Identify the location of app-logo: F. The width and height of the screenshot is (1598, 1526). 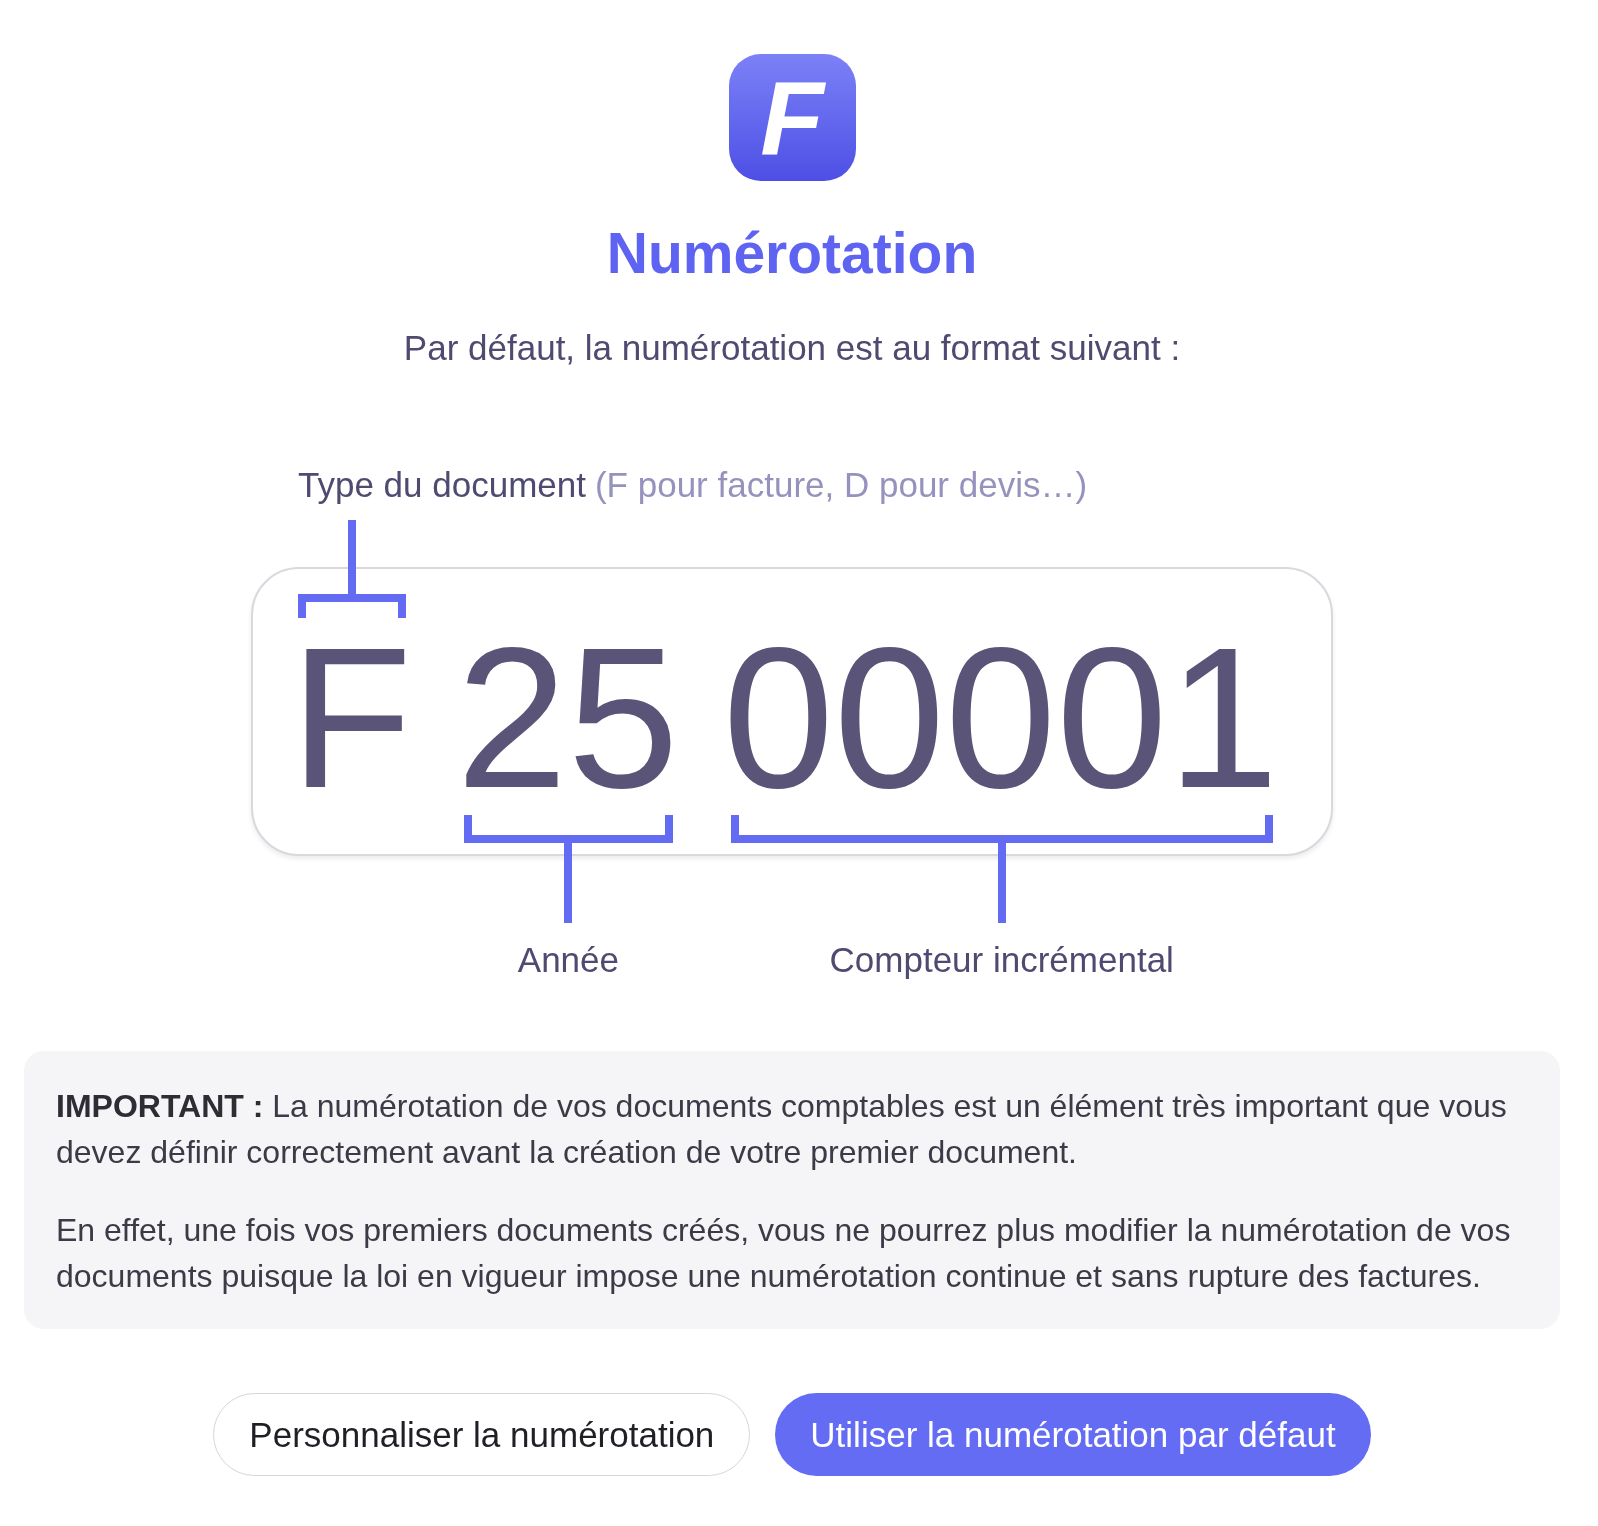
(792, 117).